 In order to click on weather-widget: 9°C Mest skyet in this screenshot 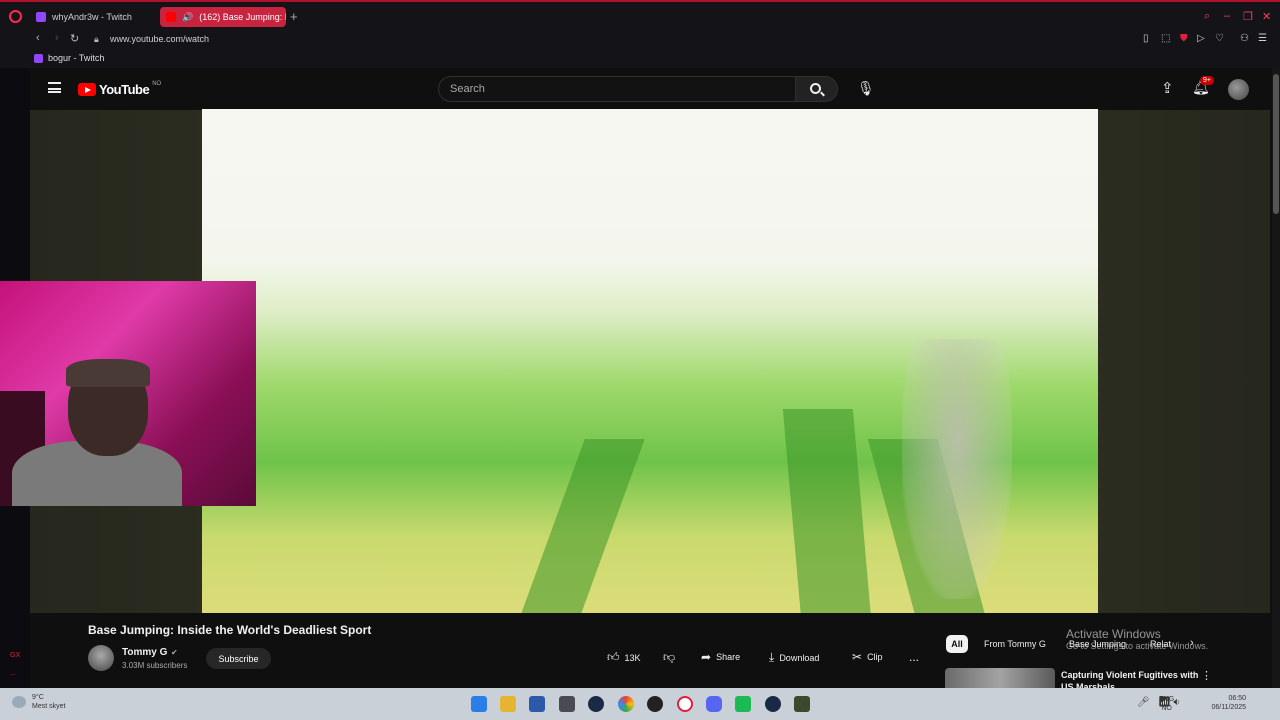, I will do `click(38, 702)`.